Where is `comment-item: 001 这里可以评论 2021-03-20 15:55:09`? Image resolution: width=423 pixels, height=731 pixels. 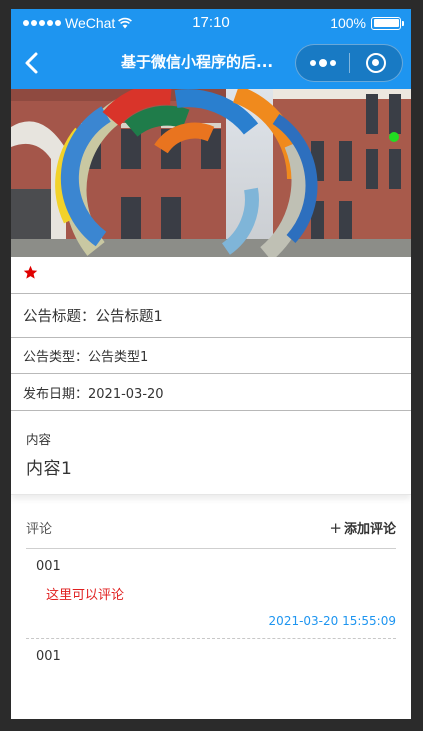
comment-item: 001 这里可以评论 2021-03-20 15:55:09 is located at coordinates (211, 594).